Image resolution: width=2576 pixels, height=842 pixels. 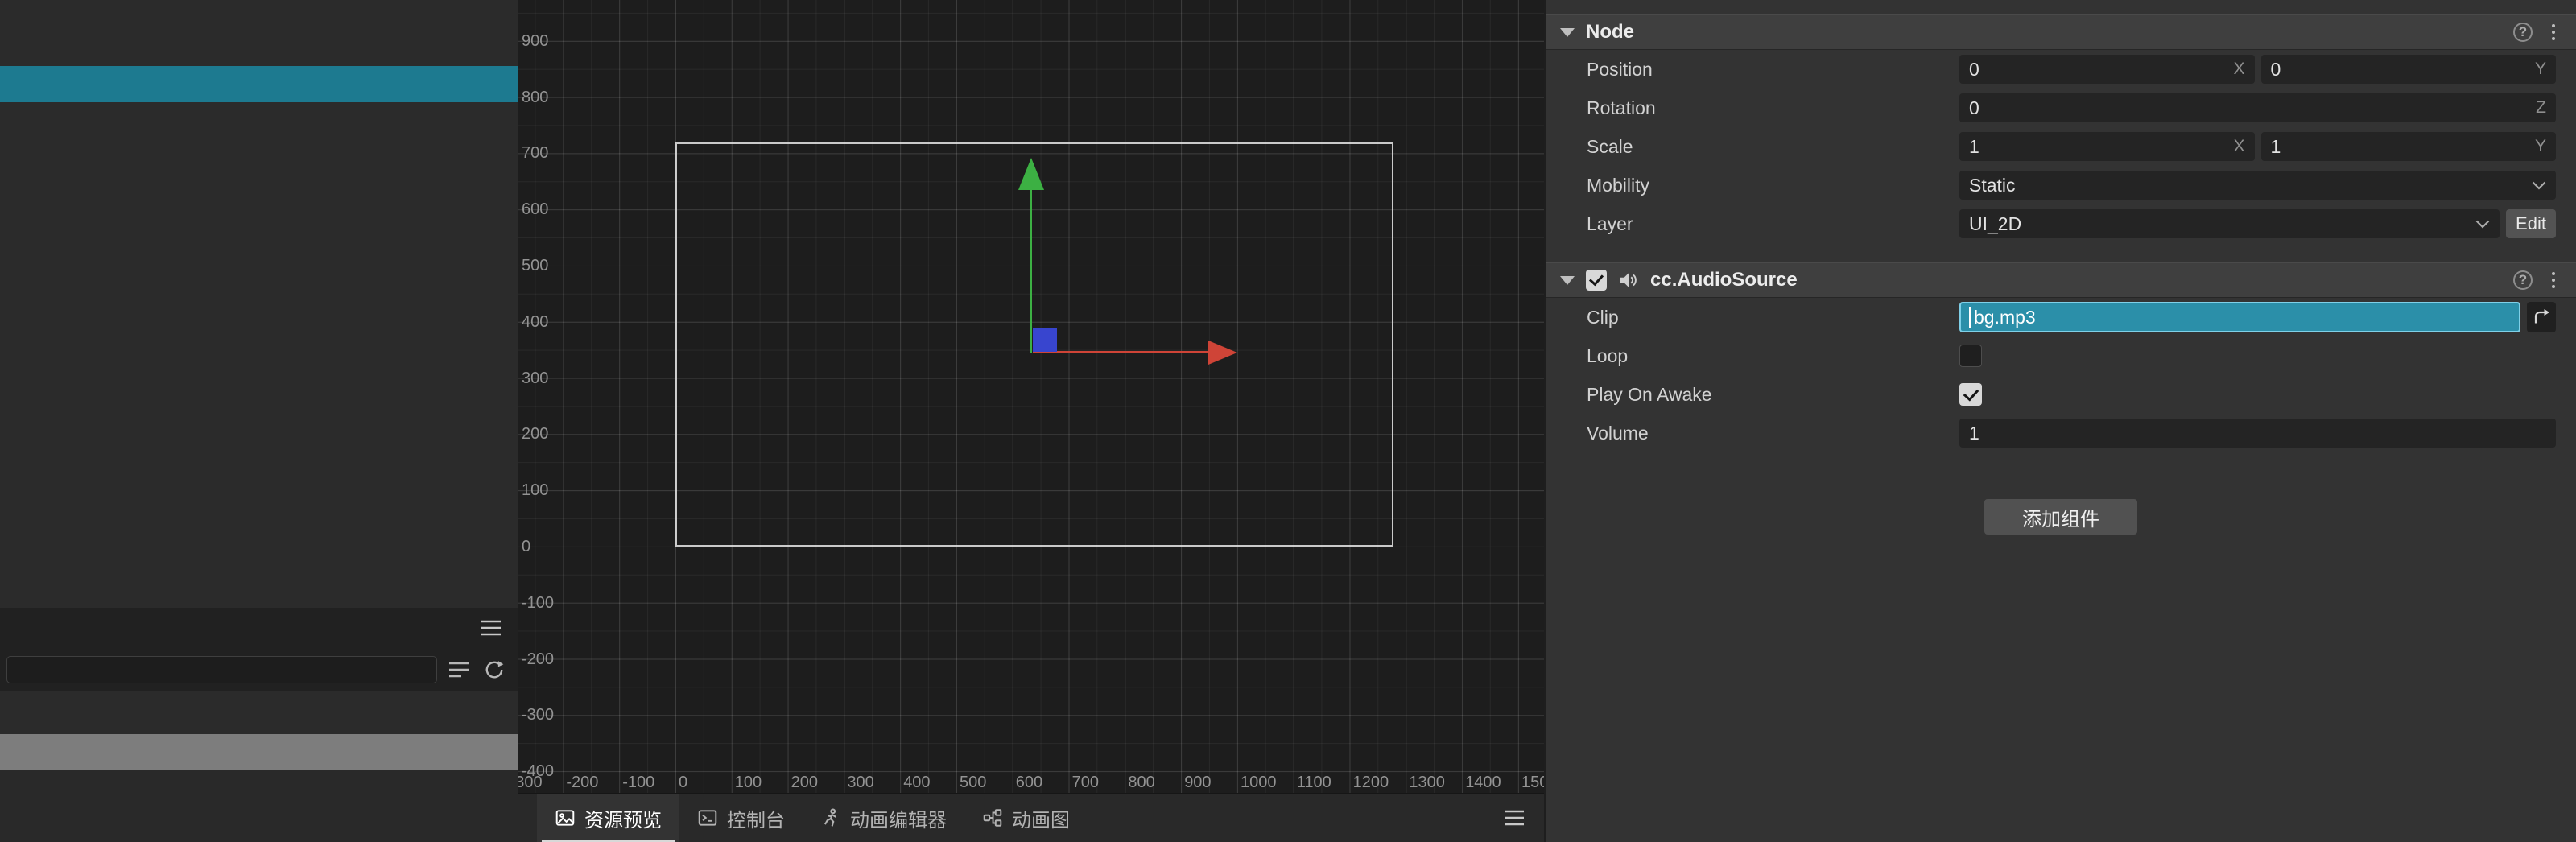 What do you see at coordinates (1610, 146) in the screenshot?
I see `scale-label: Scale` at bounding box center [1610, 146].